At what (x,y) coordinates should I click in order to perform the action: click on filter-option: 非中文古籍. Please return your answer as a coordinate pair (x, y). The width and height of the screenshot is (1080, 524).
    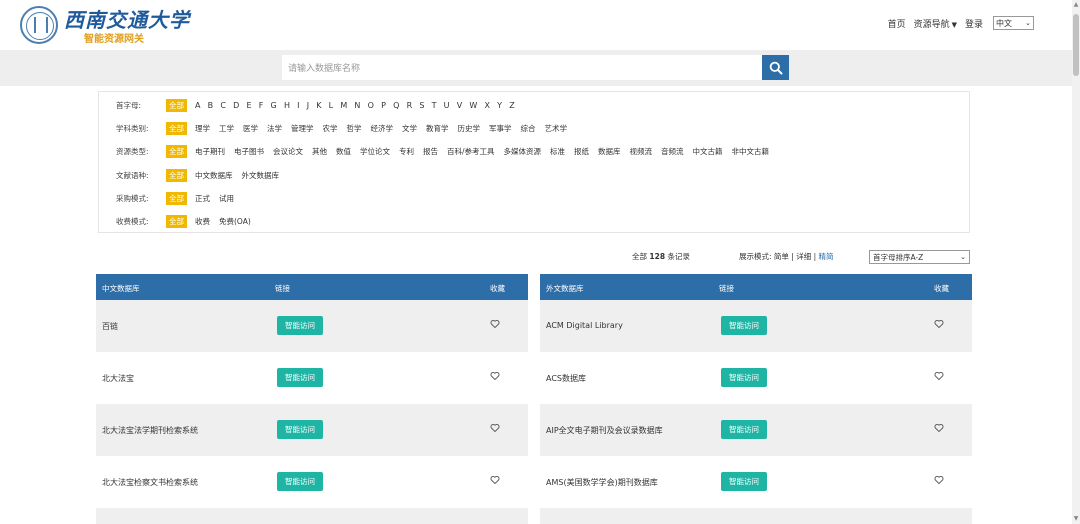
    Looking at the image, I should click on (751, 151).